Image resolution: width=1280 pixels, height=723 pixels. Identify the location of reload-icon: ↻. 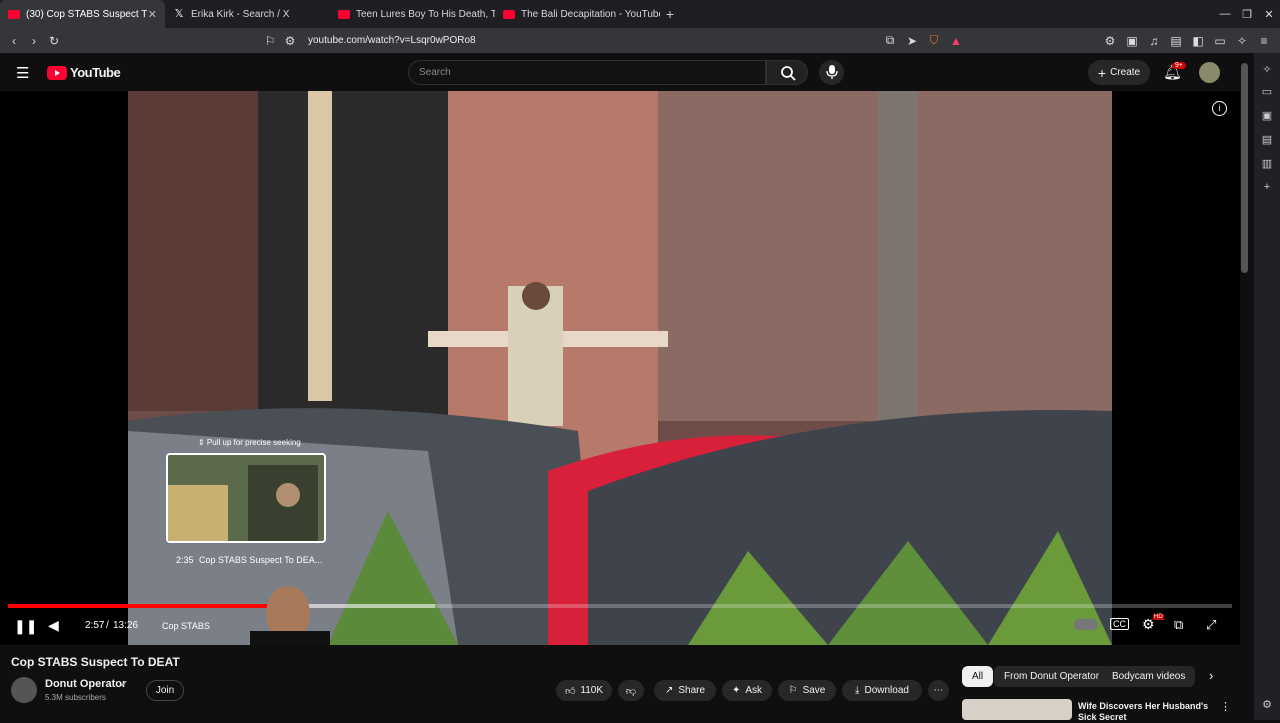
(54, 41).